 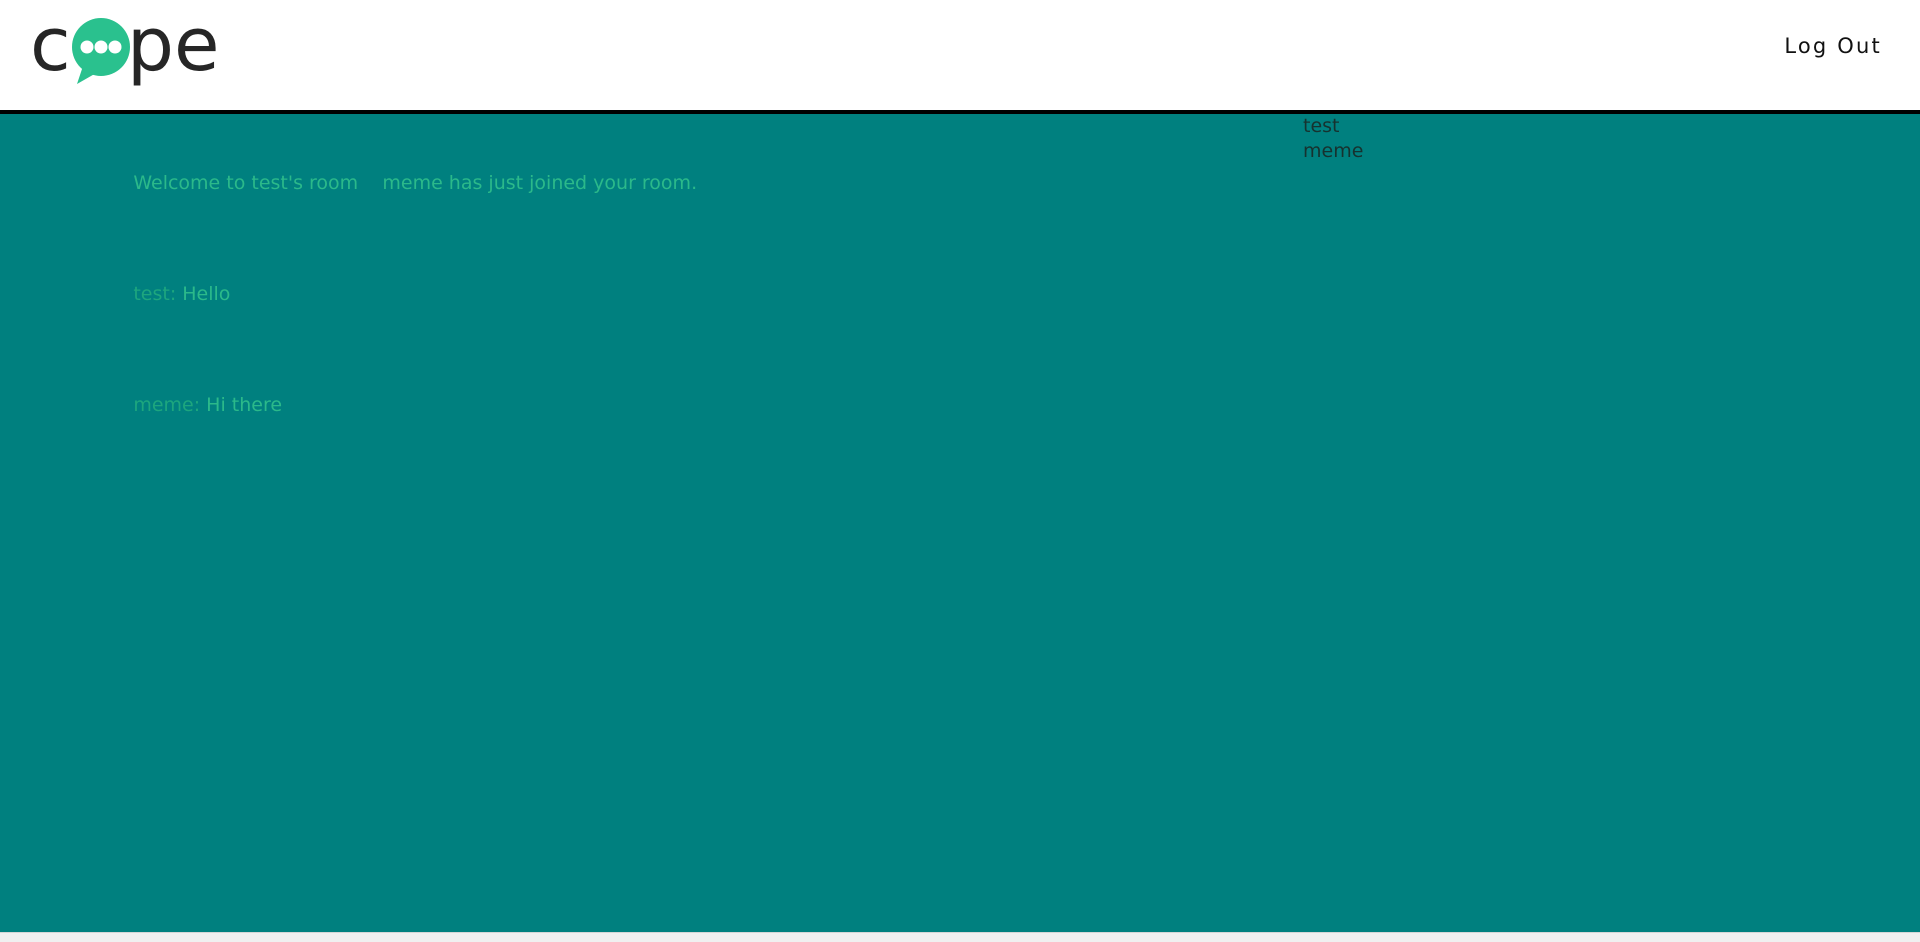 I want to click on message-sender: test:, so click(x=155, y=294).